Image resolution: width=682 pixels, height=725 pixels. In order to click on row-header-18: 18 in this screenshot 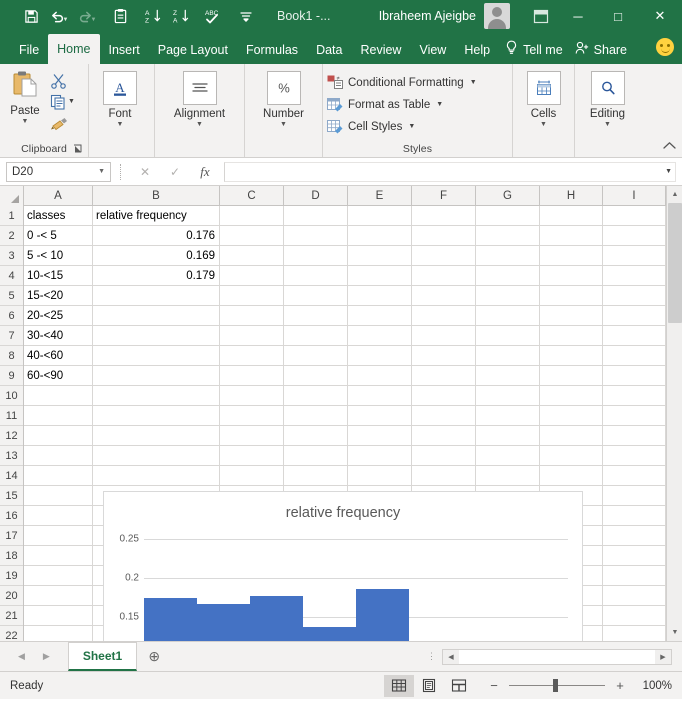, I will do `click(11, 556)`.